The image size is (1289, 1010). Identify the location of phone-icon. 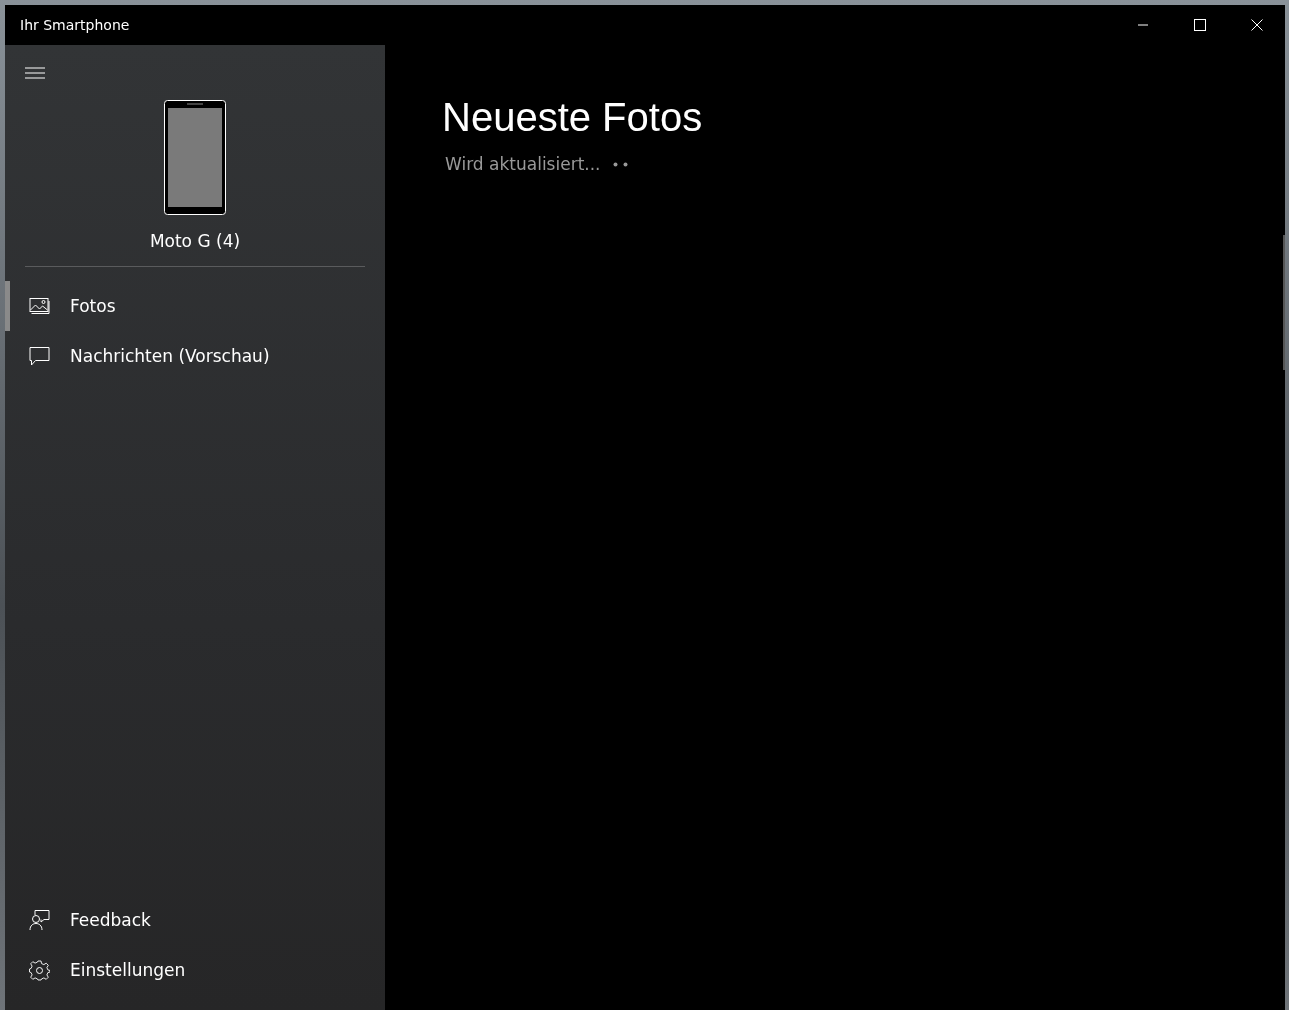
(195, 157).